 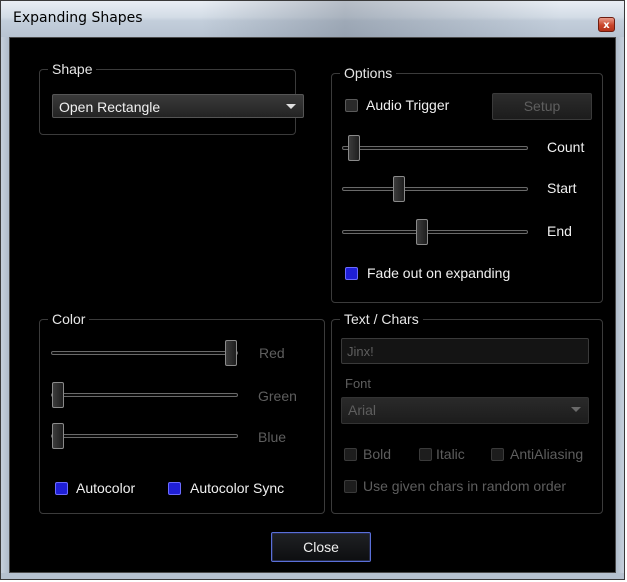 What do you see at coordinates (620, 308) in the screenshot?
I see `window-frame-right` at bounding box center [620, 308].